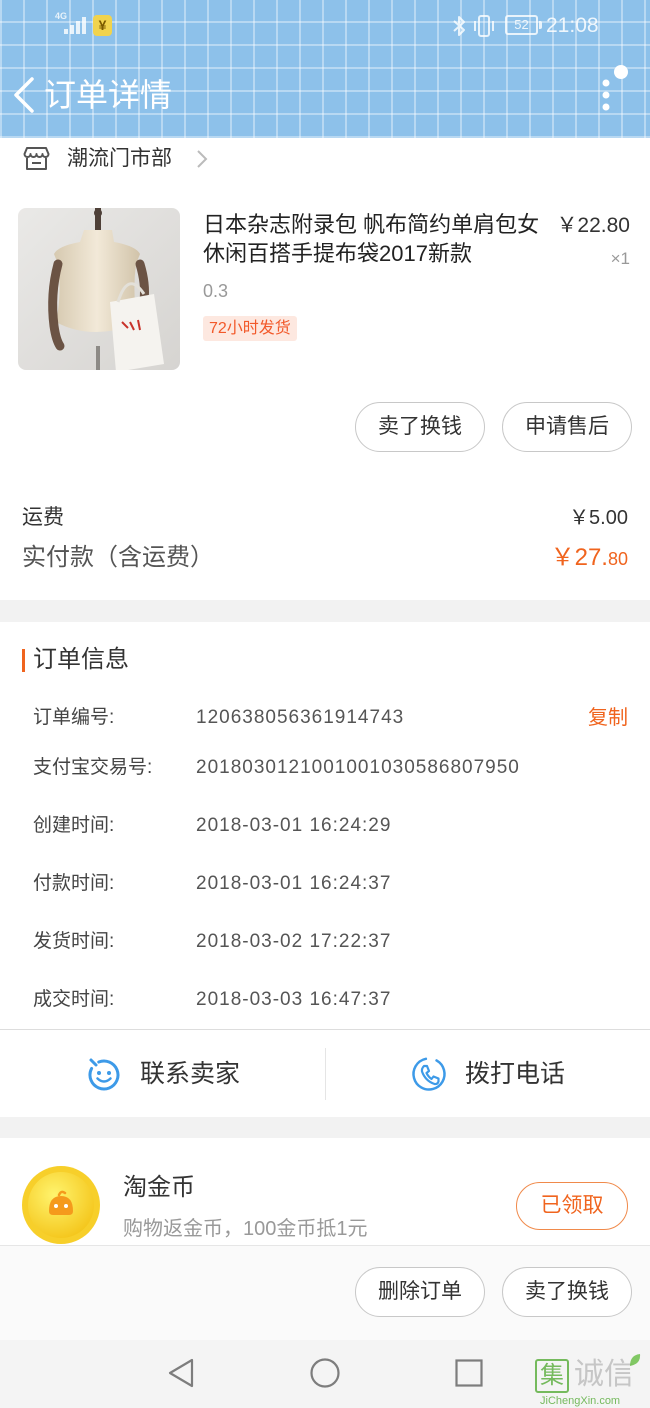 The image size is (650, 1408). Describe the element at coordinates (325, 1191) in the screenshot. I see `taobao-coin-card: 淘金币 购物返金币，100金币抵1元 已领取` at that location.